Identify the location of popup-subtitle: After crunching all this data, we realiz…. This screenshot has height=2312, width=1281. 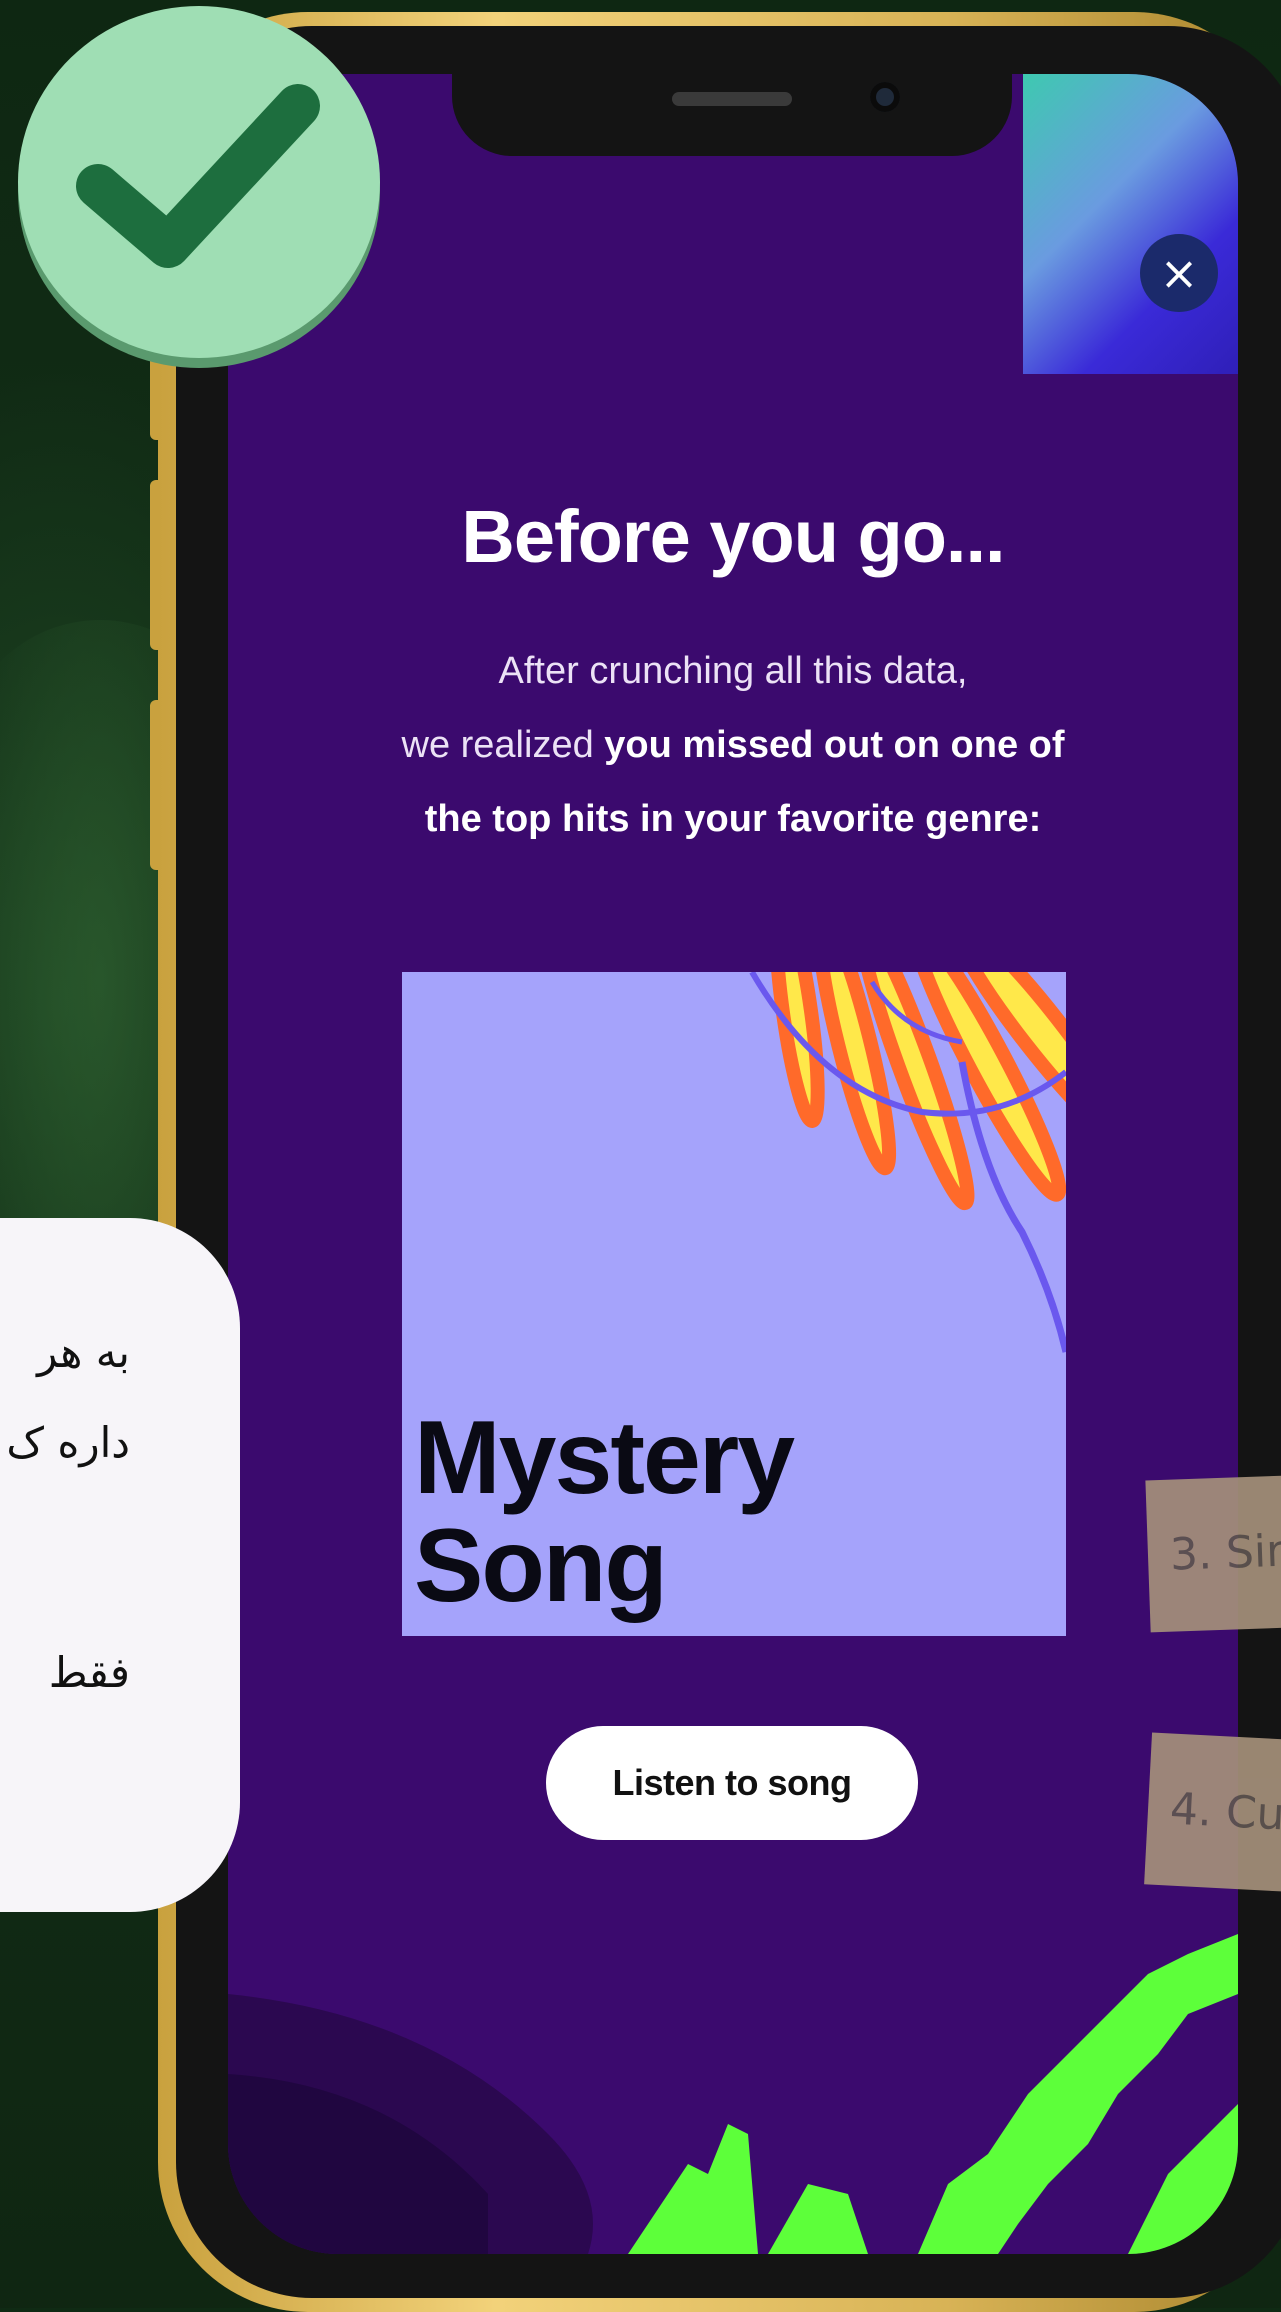
(733, 745).